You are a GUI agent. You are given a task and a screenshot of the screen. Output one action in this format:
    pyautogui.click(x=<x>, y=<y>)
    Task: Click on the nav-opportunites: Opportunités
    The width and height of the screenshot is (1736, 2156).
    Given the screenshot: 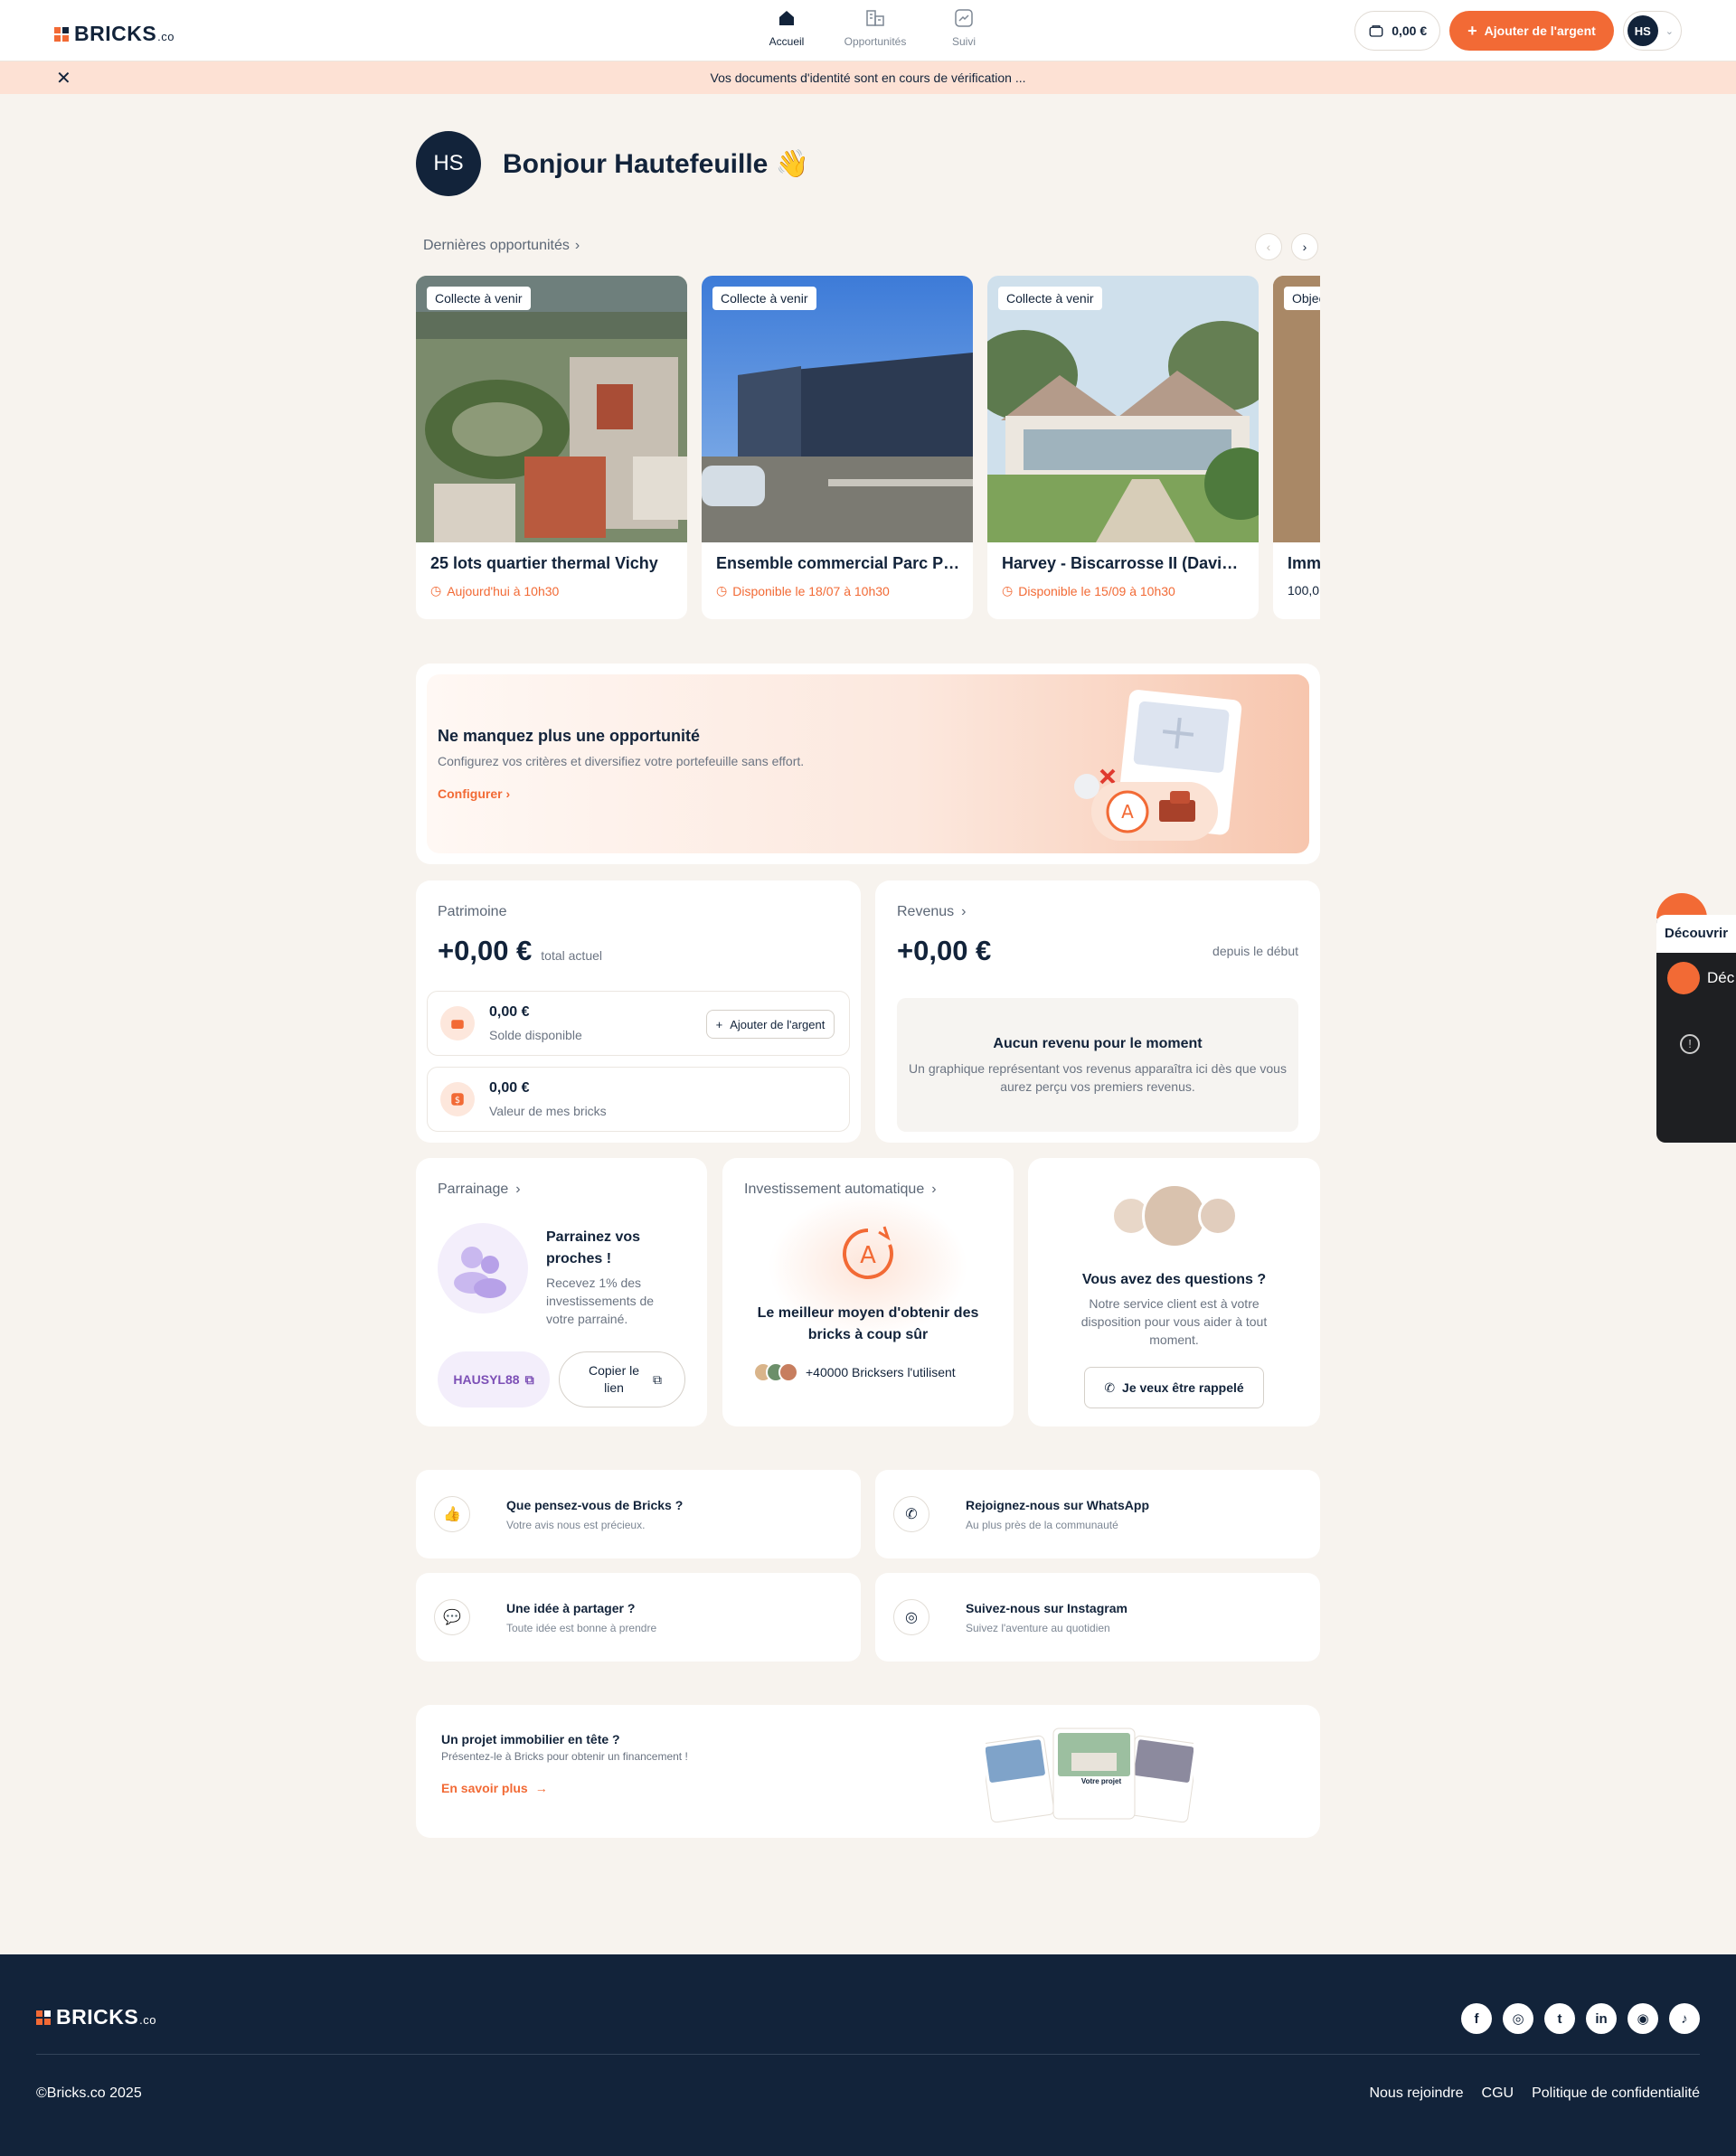 What is the action you would take?
    pyautogui.click(x=875, y=27)
    